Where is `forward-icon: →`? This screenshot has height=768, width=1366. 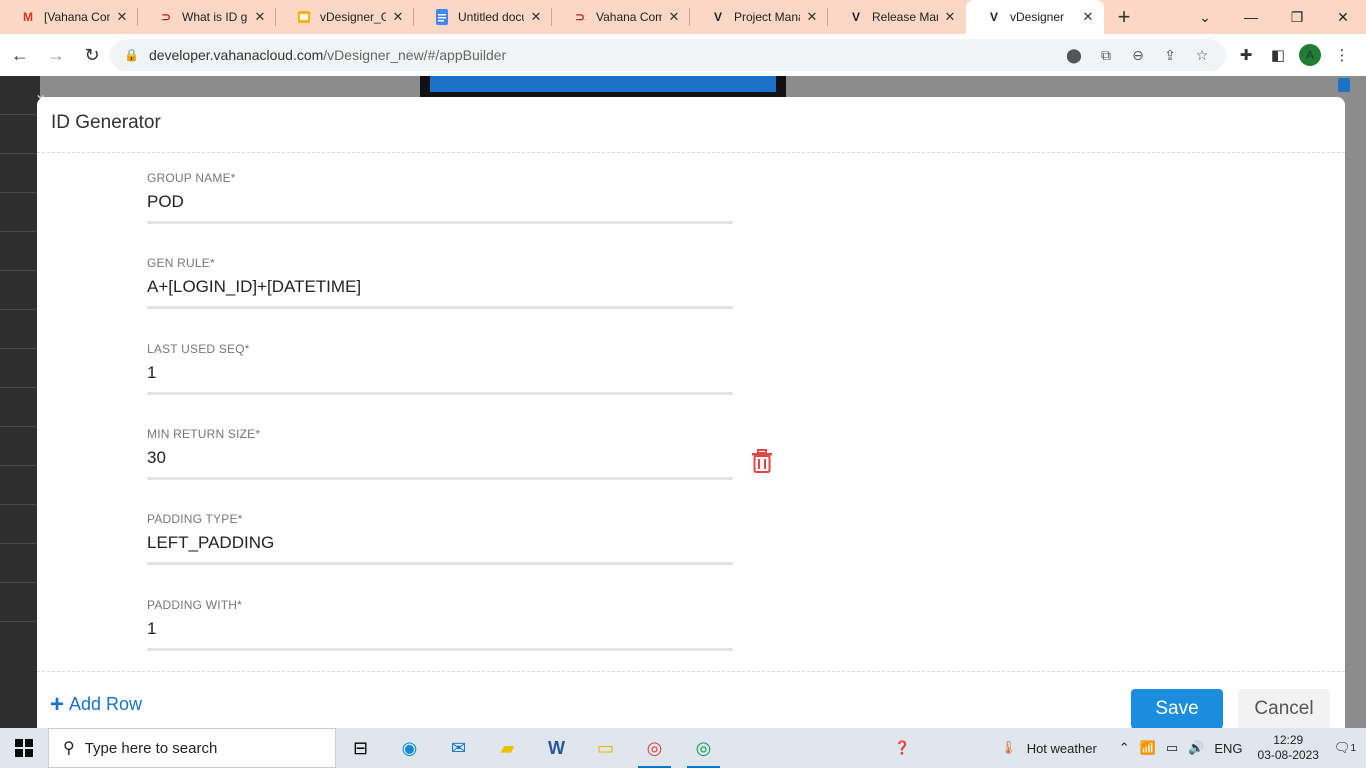
forward-icon: → is located at coordinates (56, 55).